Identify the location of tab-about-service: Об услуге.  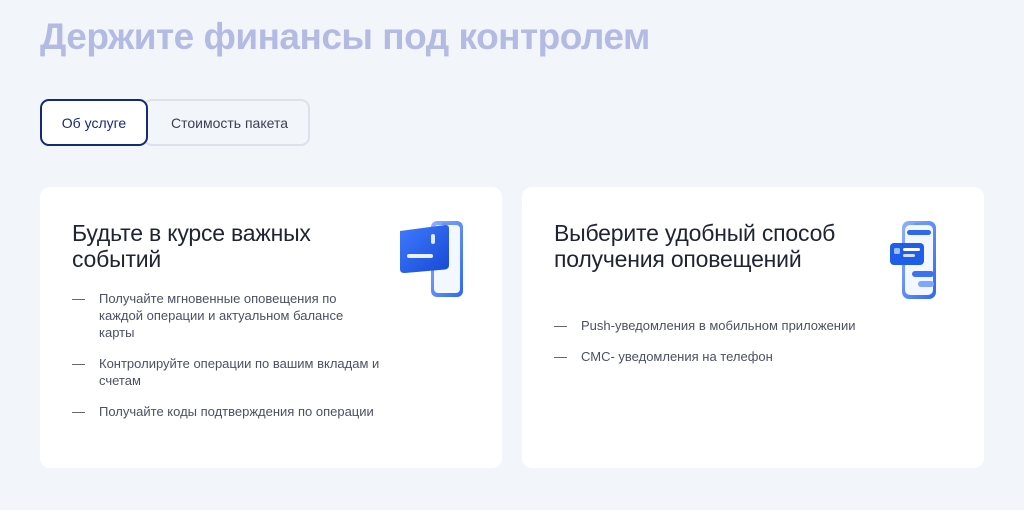
(94, 122).